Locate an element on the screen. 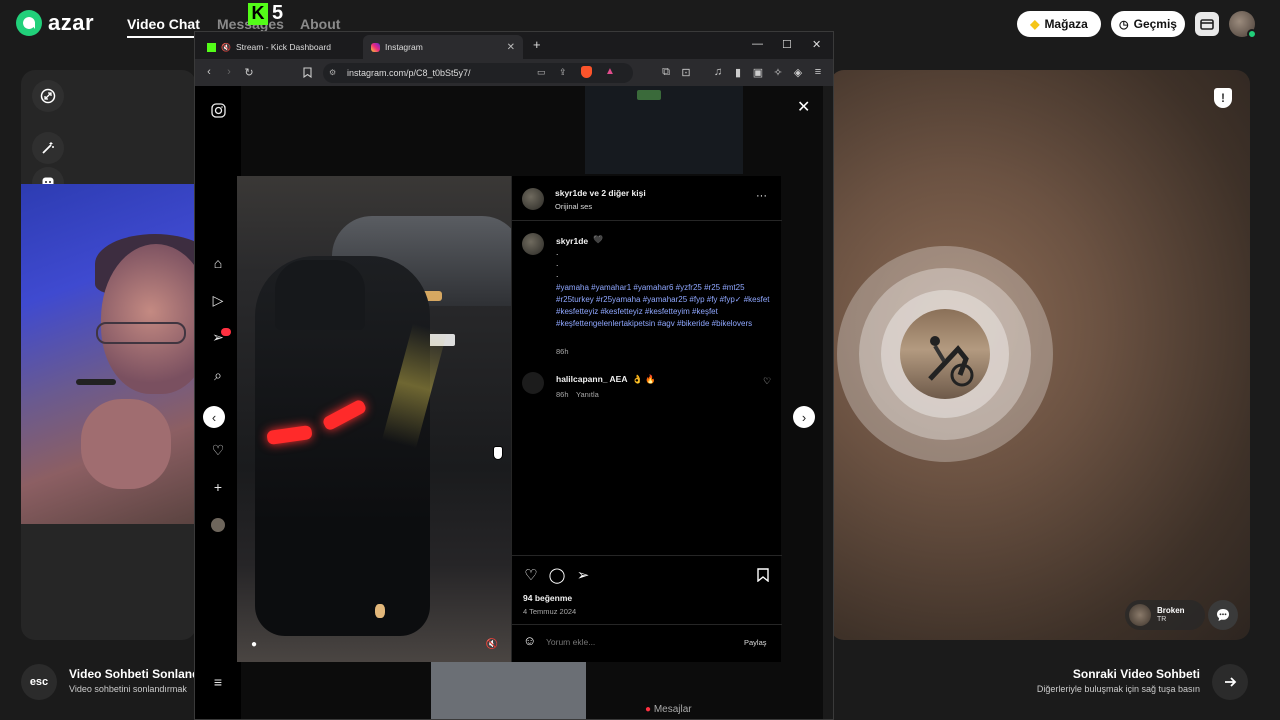 This screenshot has height=720, width=1280. expand-icon is located at coordinates (48, 96).